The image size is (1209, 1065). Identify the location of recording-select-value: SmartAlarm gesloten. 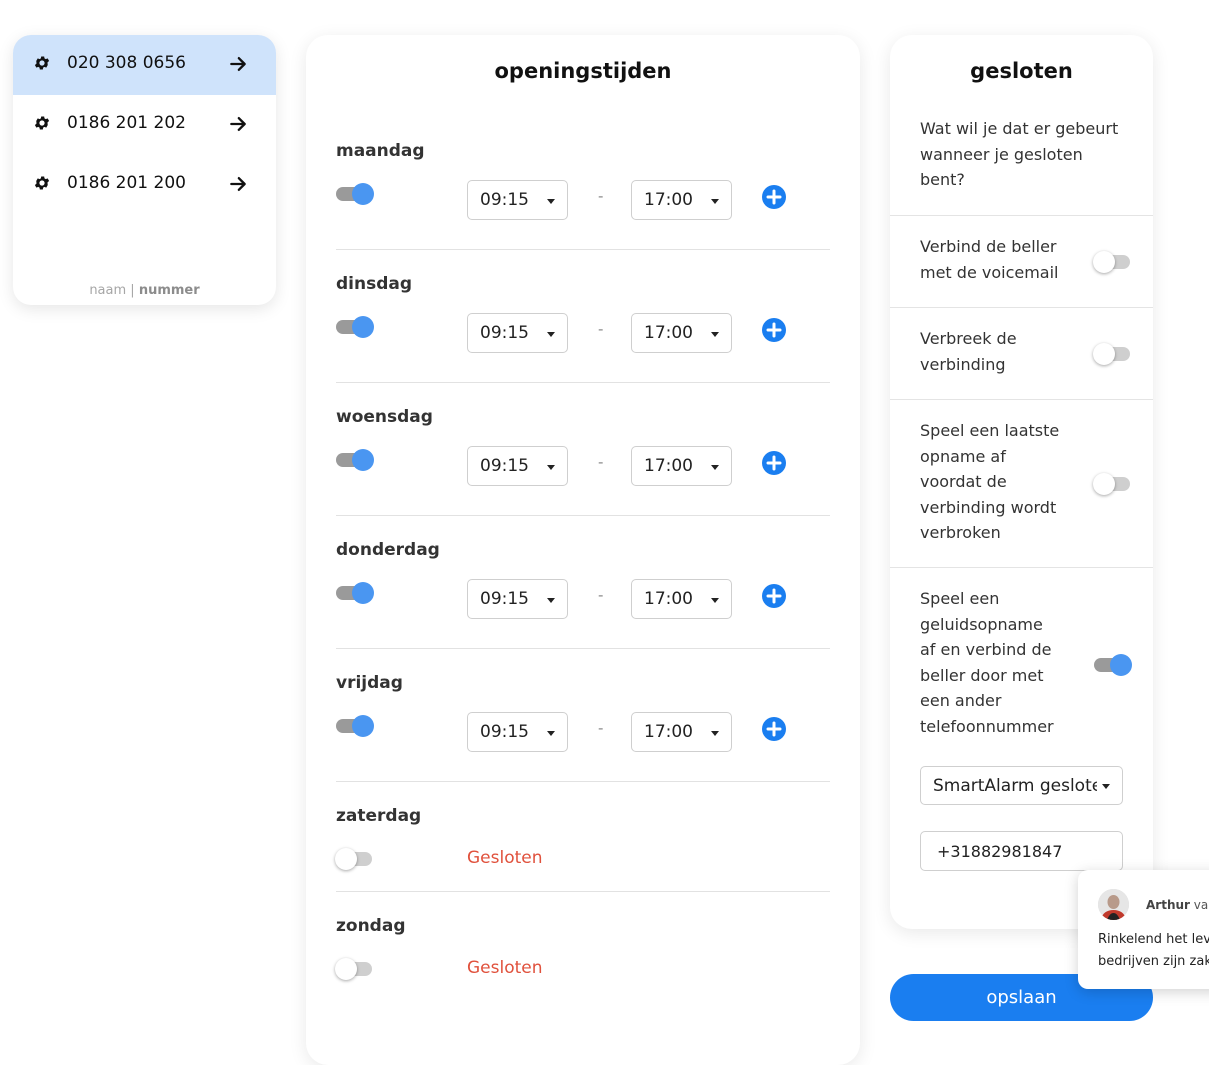
(1015, 786).